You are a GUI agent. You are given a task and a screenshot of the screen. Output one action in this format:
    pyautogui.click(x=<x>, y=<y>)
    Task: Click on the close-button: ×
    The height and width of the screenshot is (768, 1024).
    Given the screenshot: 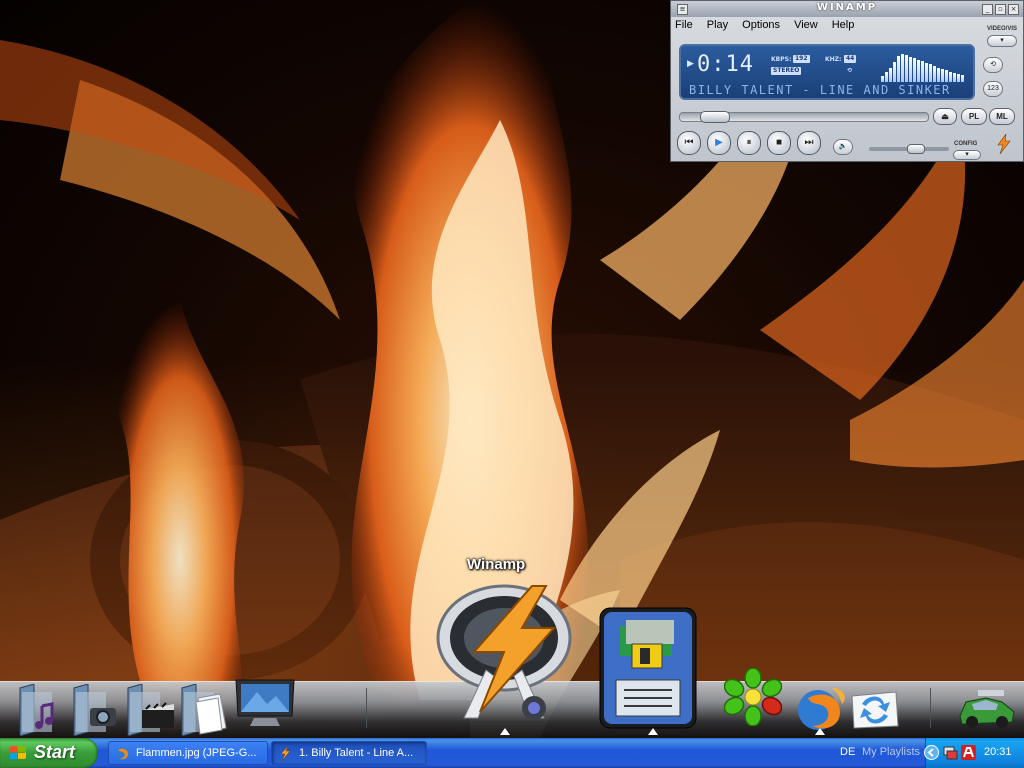 What is the action you would take?
    pyautogui.click(x=1013, y=9)
    